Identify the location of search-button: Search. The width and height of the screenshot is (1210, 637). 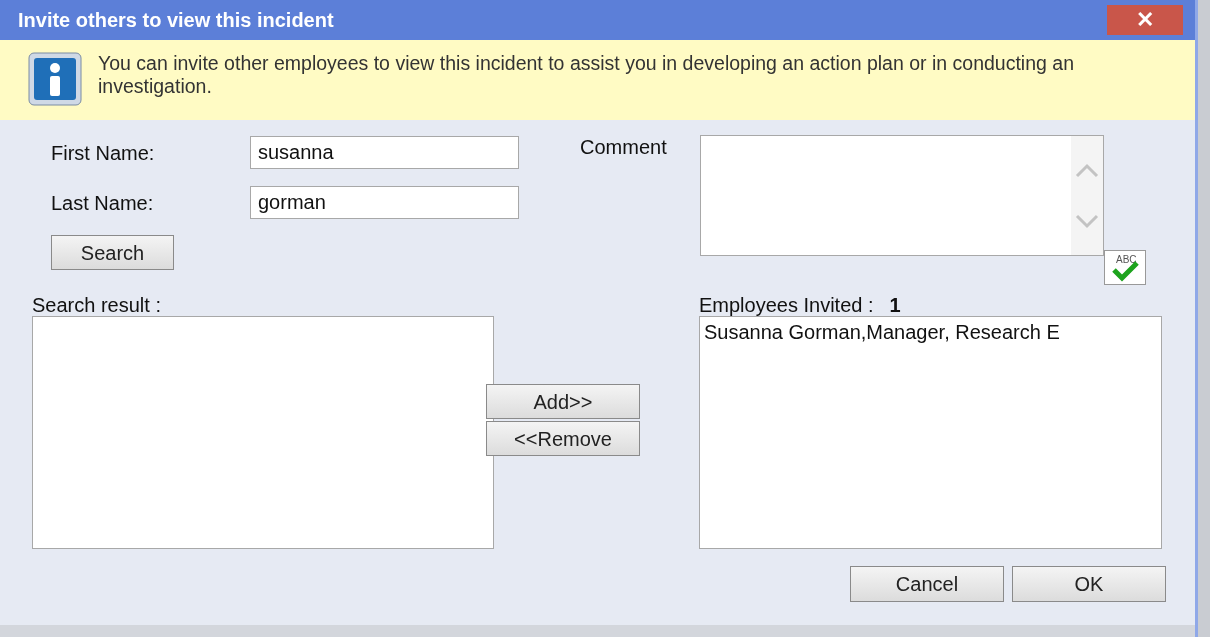
(112, 252).